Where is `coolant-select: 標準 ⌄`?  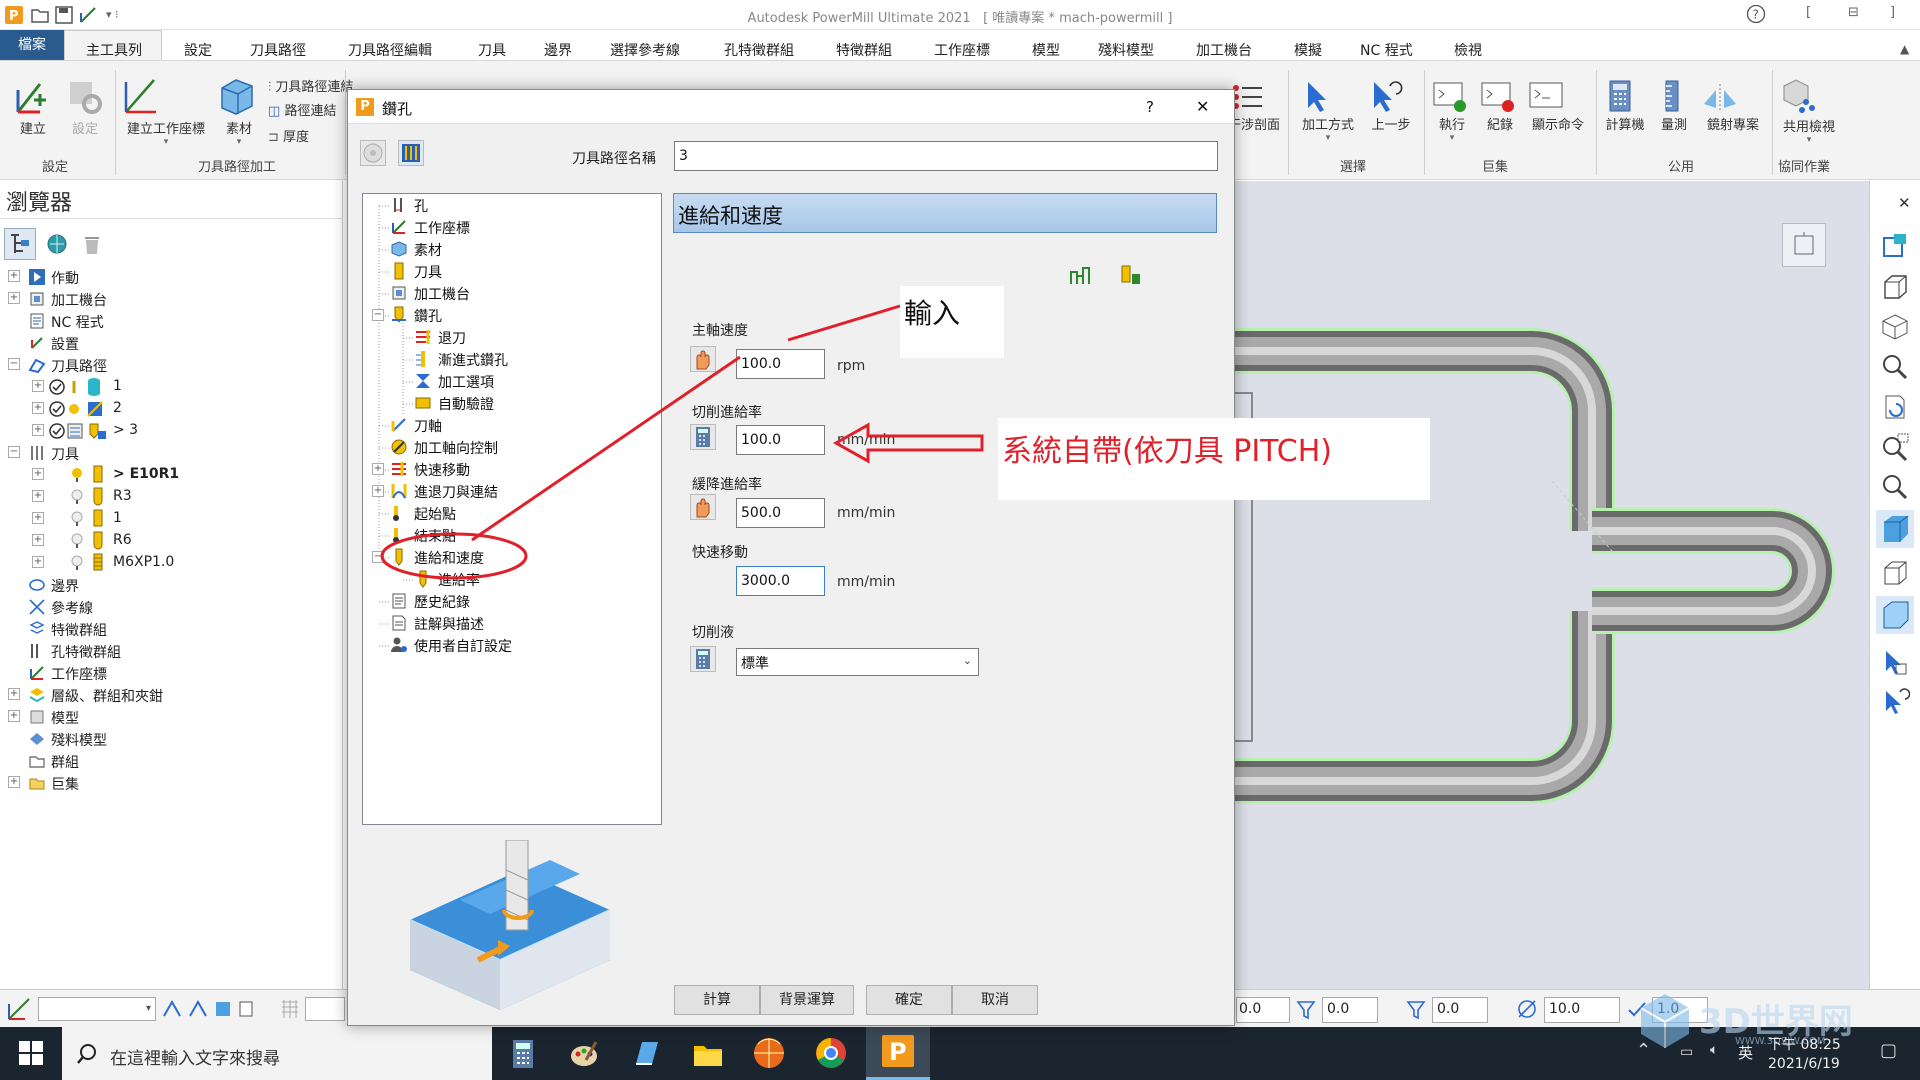 coolant-select: 標準 ⌄ is located at coordinates (857, 662).